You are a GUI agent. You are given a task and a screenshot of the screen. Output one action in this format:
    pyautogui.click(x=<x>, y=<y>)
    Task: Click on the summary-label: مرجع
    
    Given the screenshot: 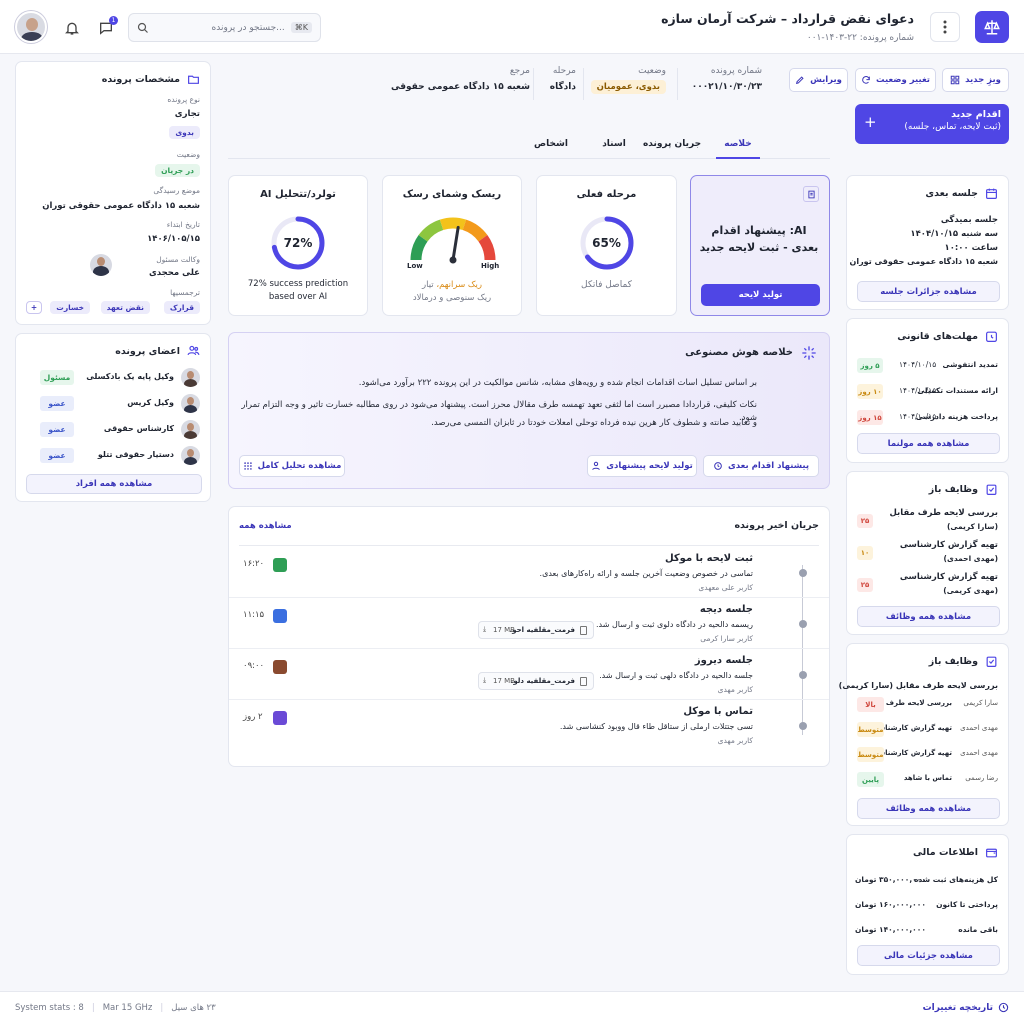 What is the action you would take?
    pyautogui.click(x=519, y=71)
    